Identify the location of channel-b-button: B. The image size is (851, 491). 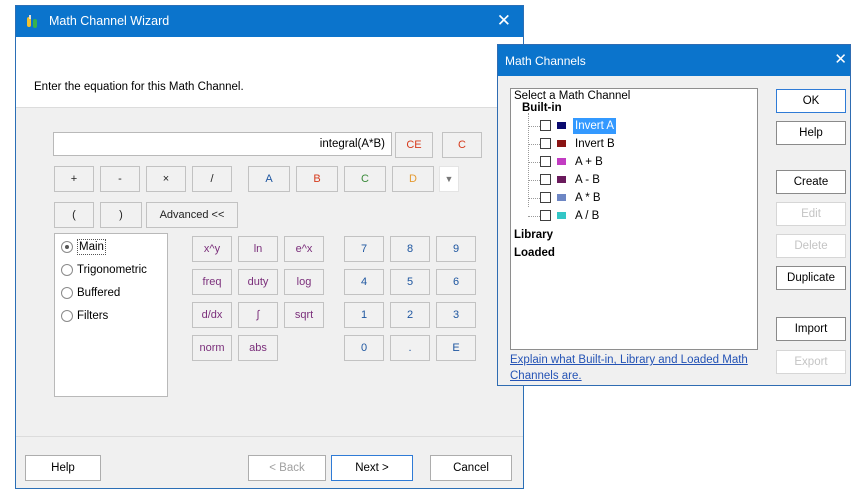
(317, 179).